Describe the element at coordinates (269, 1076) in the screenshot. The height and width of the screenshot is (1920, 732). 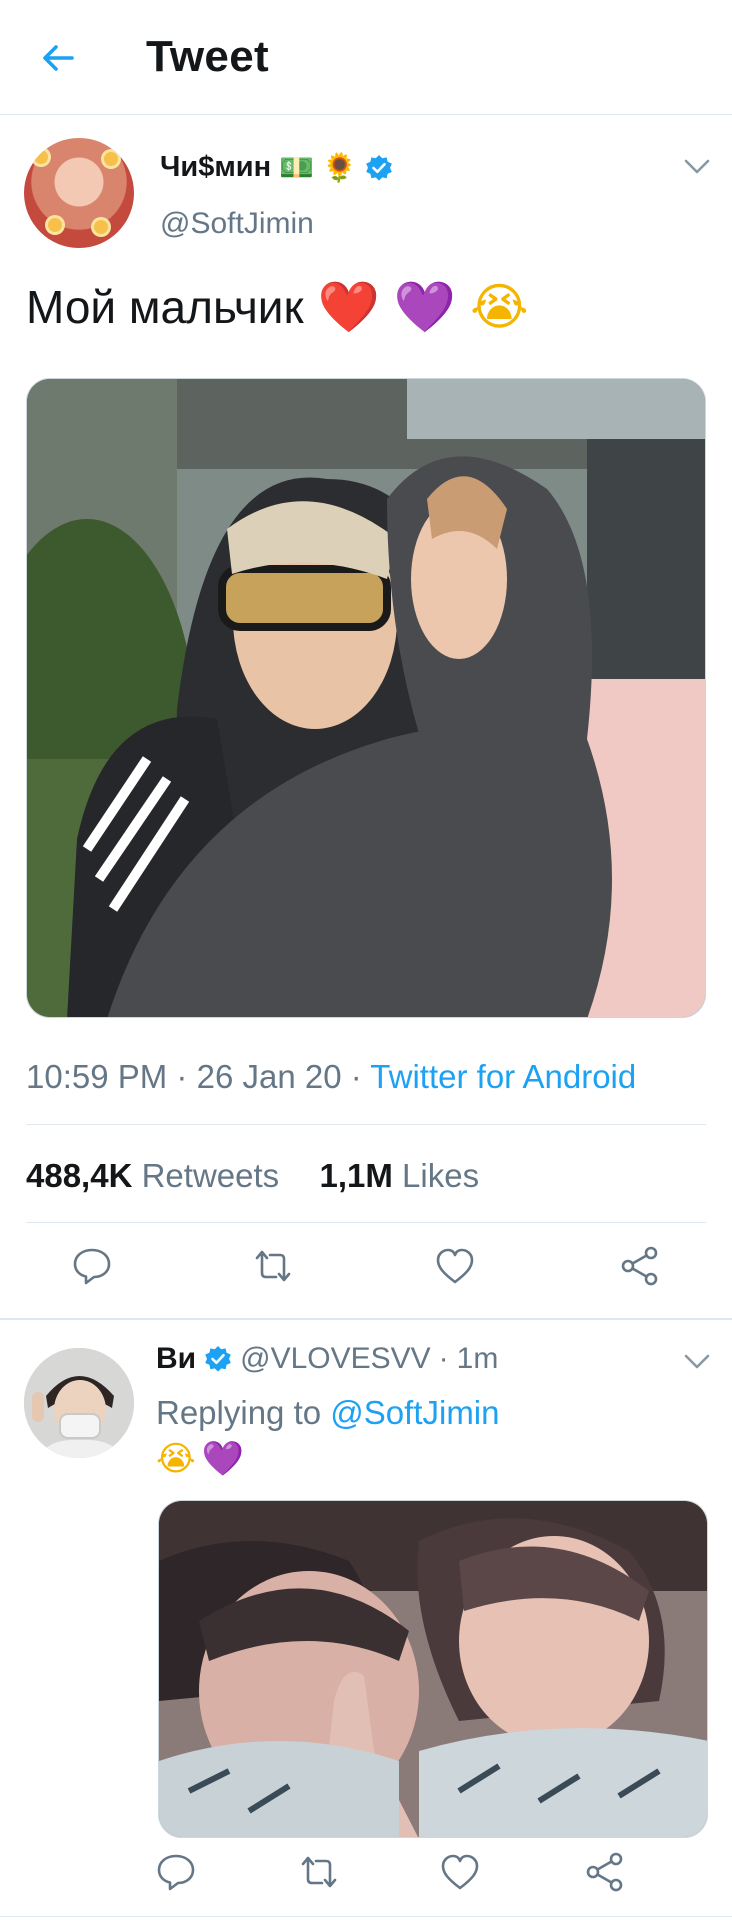
I see `tweet-date: 26 Jan 20` at that location.